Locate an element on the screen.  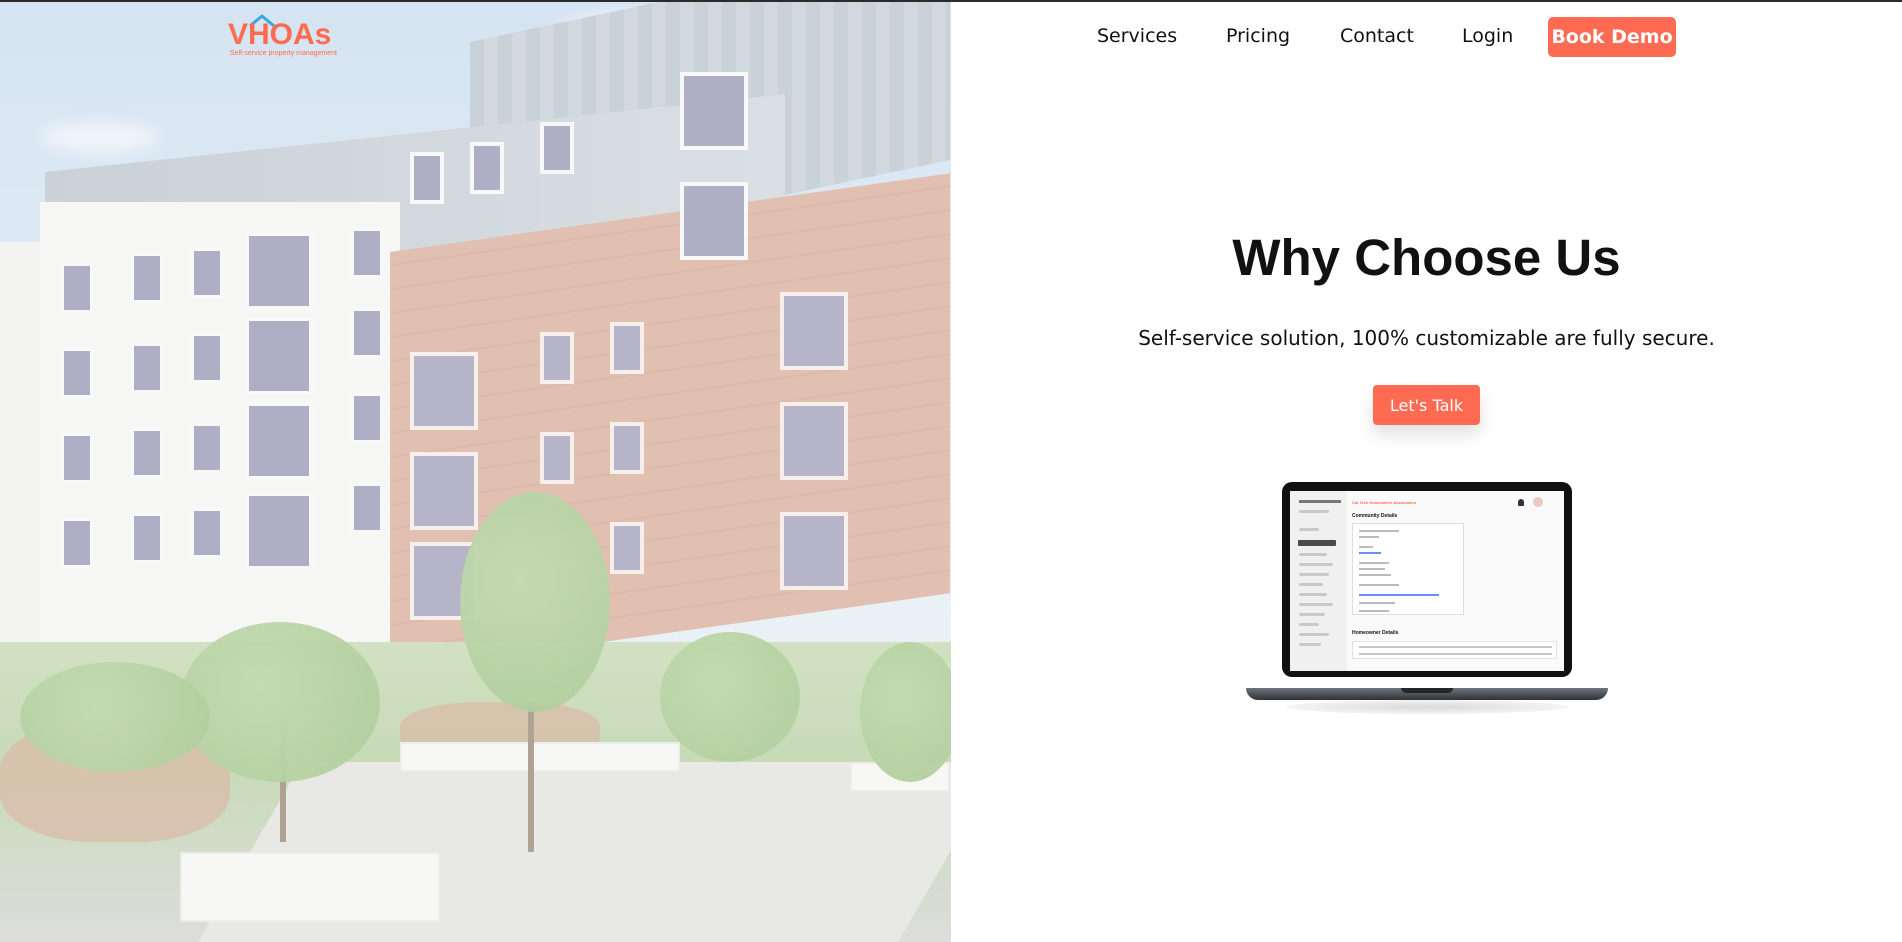
nav-services-link: Services is located at coordinates (1137, 36).